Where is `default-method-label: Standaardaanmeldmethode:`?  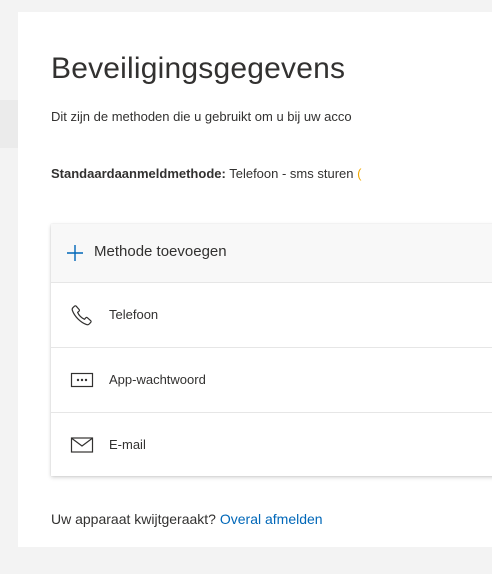
default-method-label: Standaardaanmeldmethode: is located at coordinates (138, 173).